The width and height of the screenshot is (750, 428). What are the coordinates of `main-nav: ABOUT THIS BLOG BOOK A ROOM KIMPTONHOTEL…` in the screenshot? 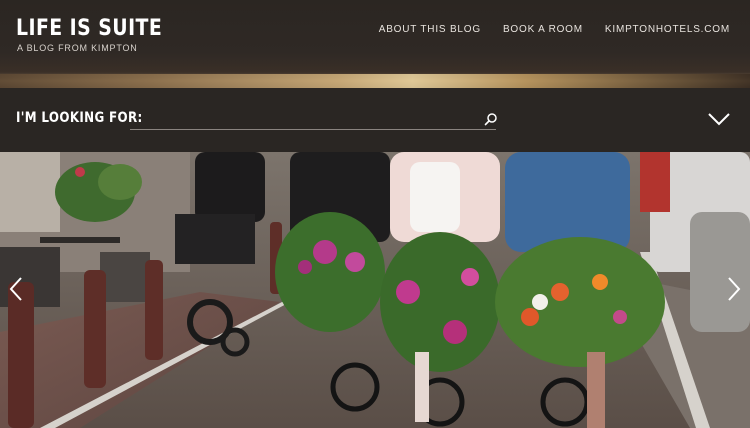 It's located at (554, 29).